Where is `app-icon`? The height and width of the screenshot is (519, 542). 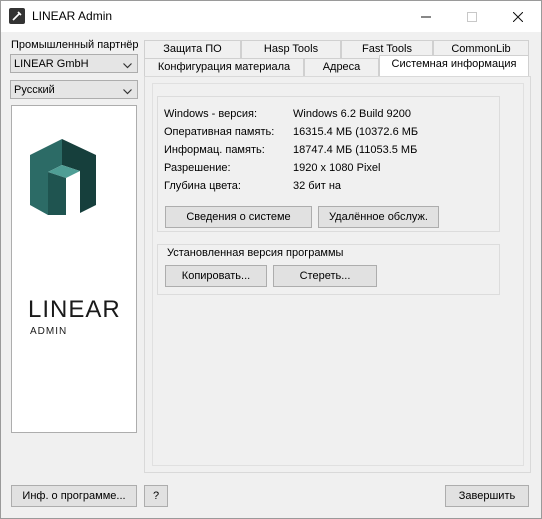
app-icon is located at coordinates (17, 16).